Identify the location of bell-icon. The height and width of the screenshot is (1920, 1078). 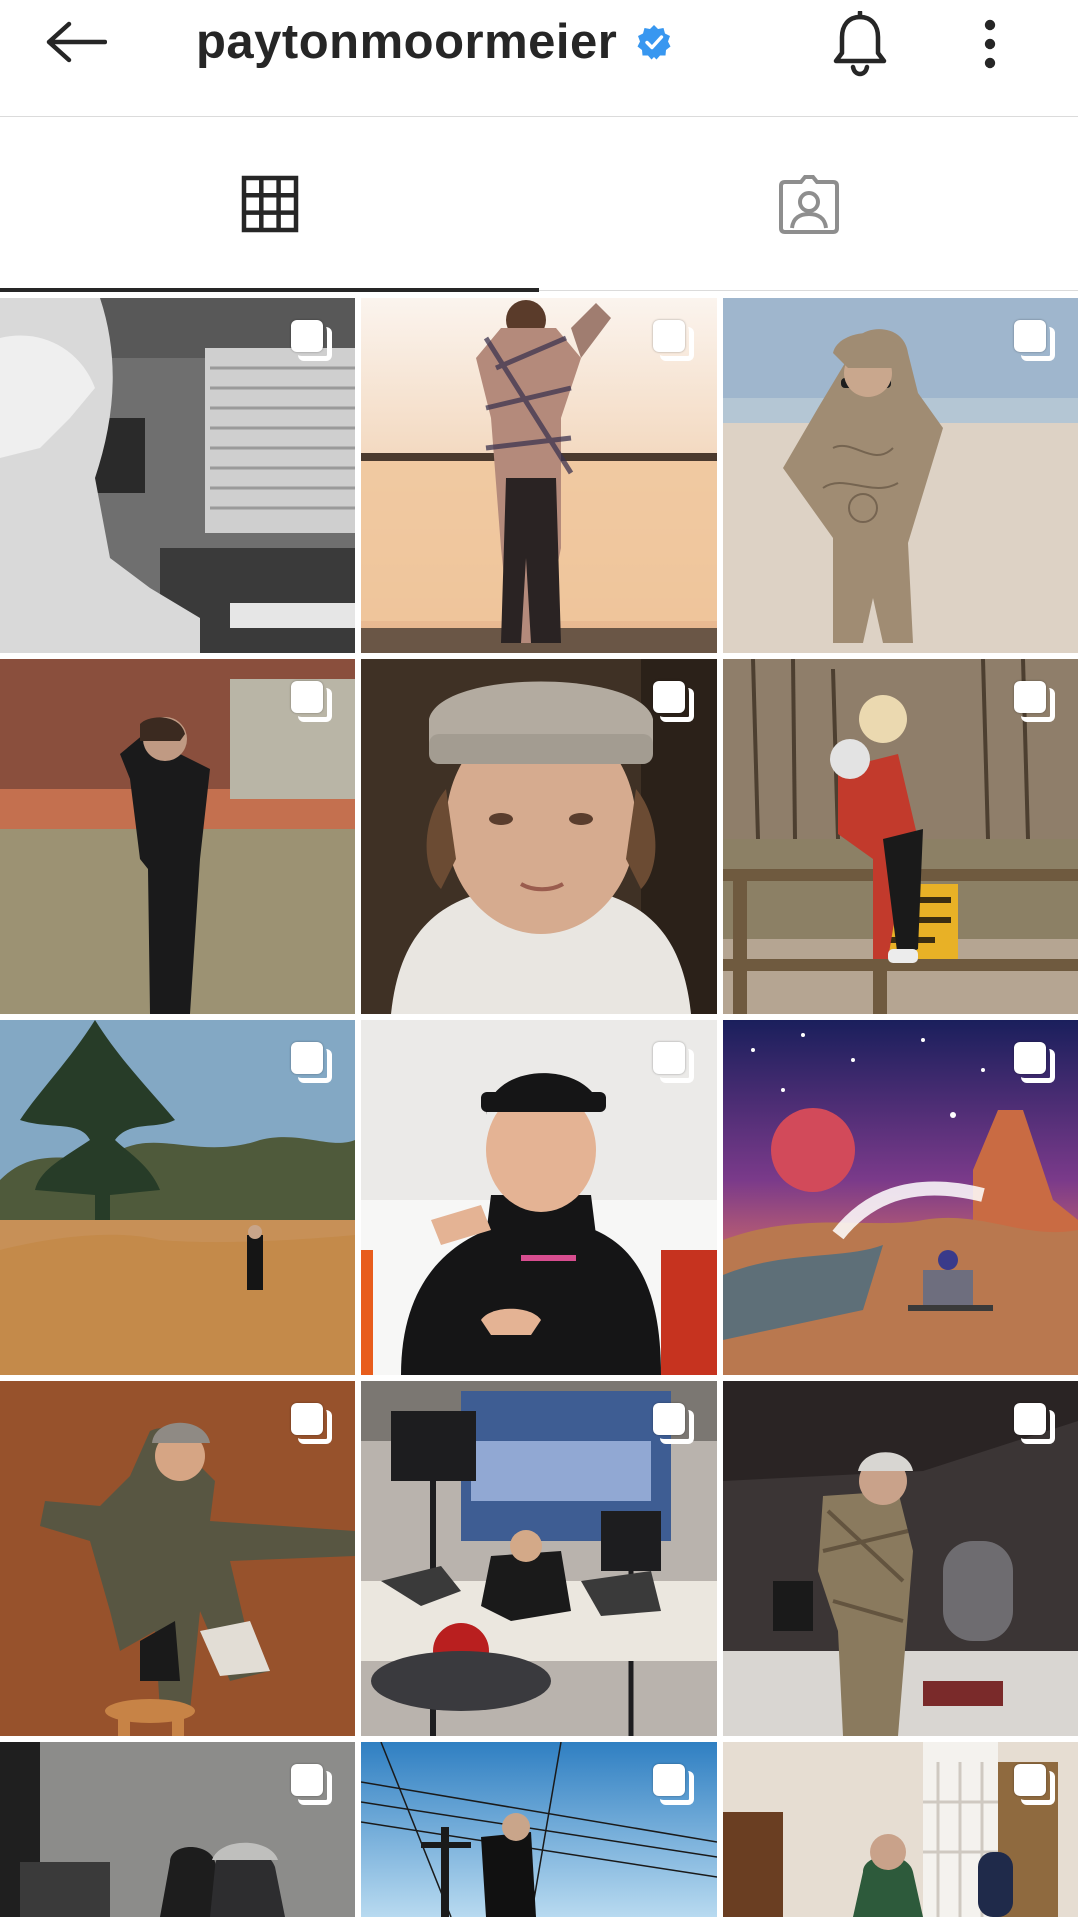
(860, 44).